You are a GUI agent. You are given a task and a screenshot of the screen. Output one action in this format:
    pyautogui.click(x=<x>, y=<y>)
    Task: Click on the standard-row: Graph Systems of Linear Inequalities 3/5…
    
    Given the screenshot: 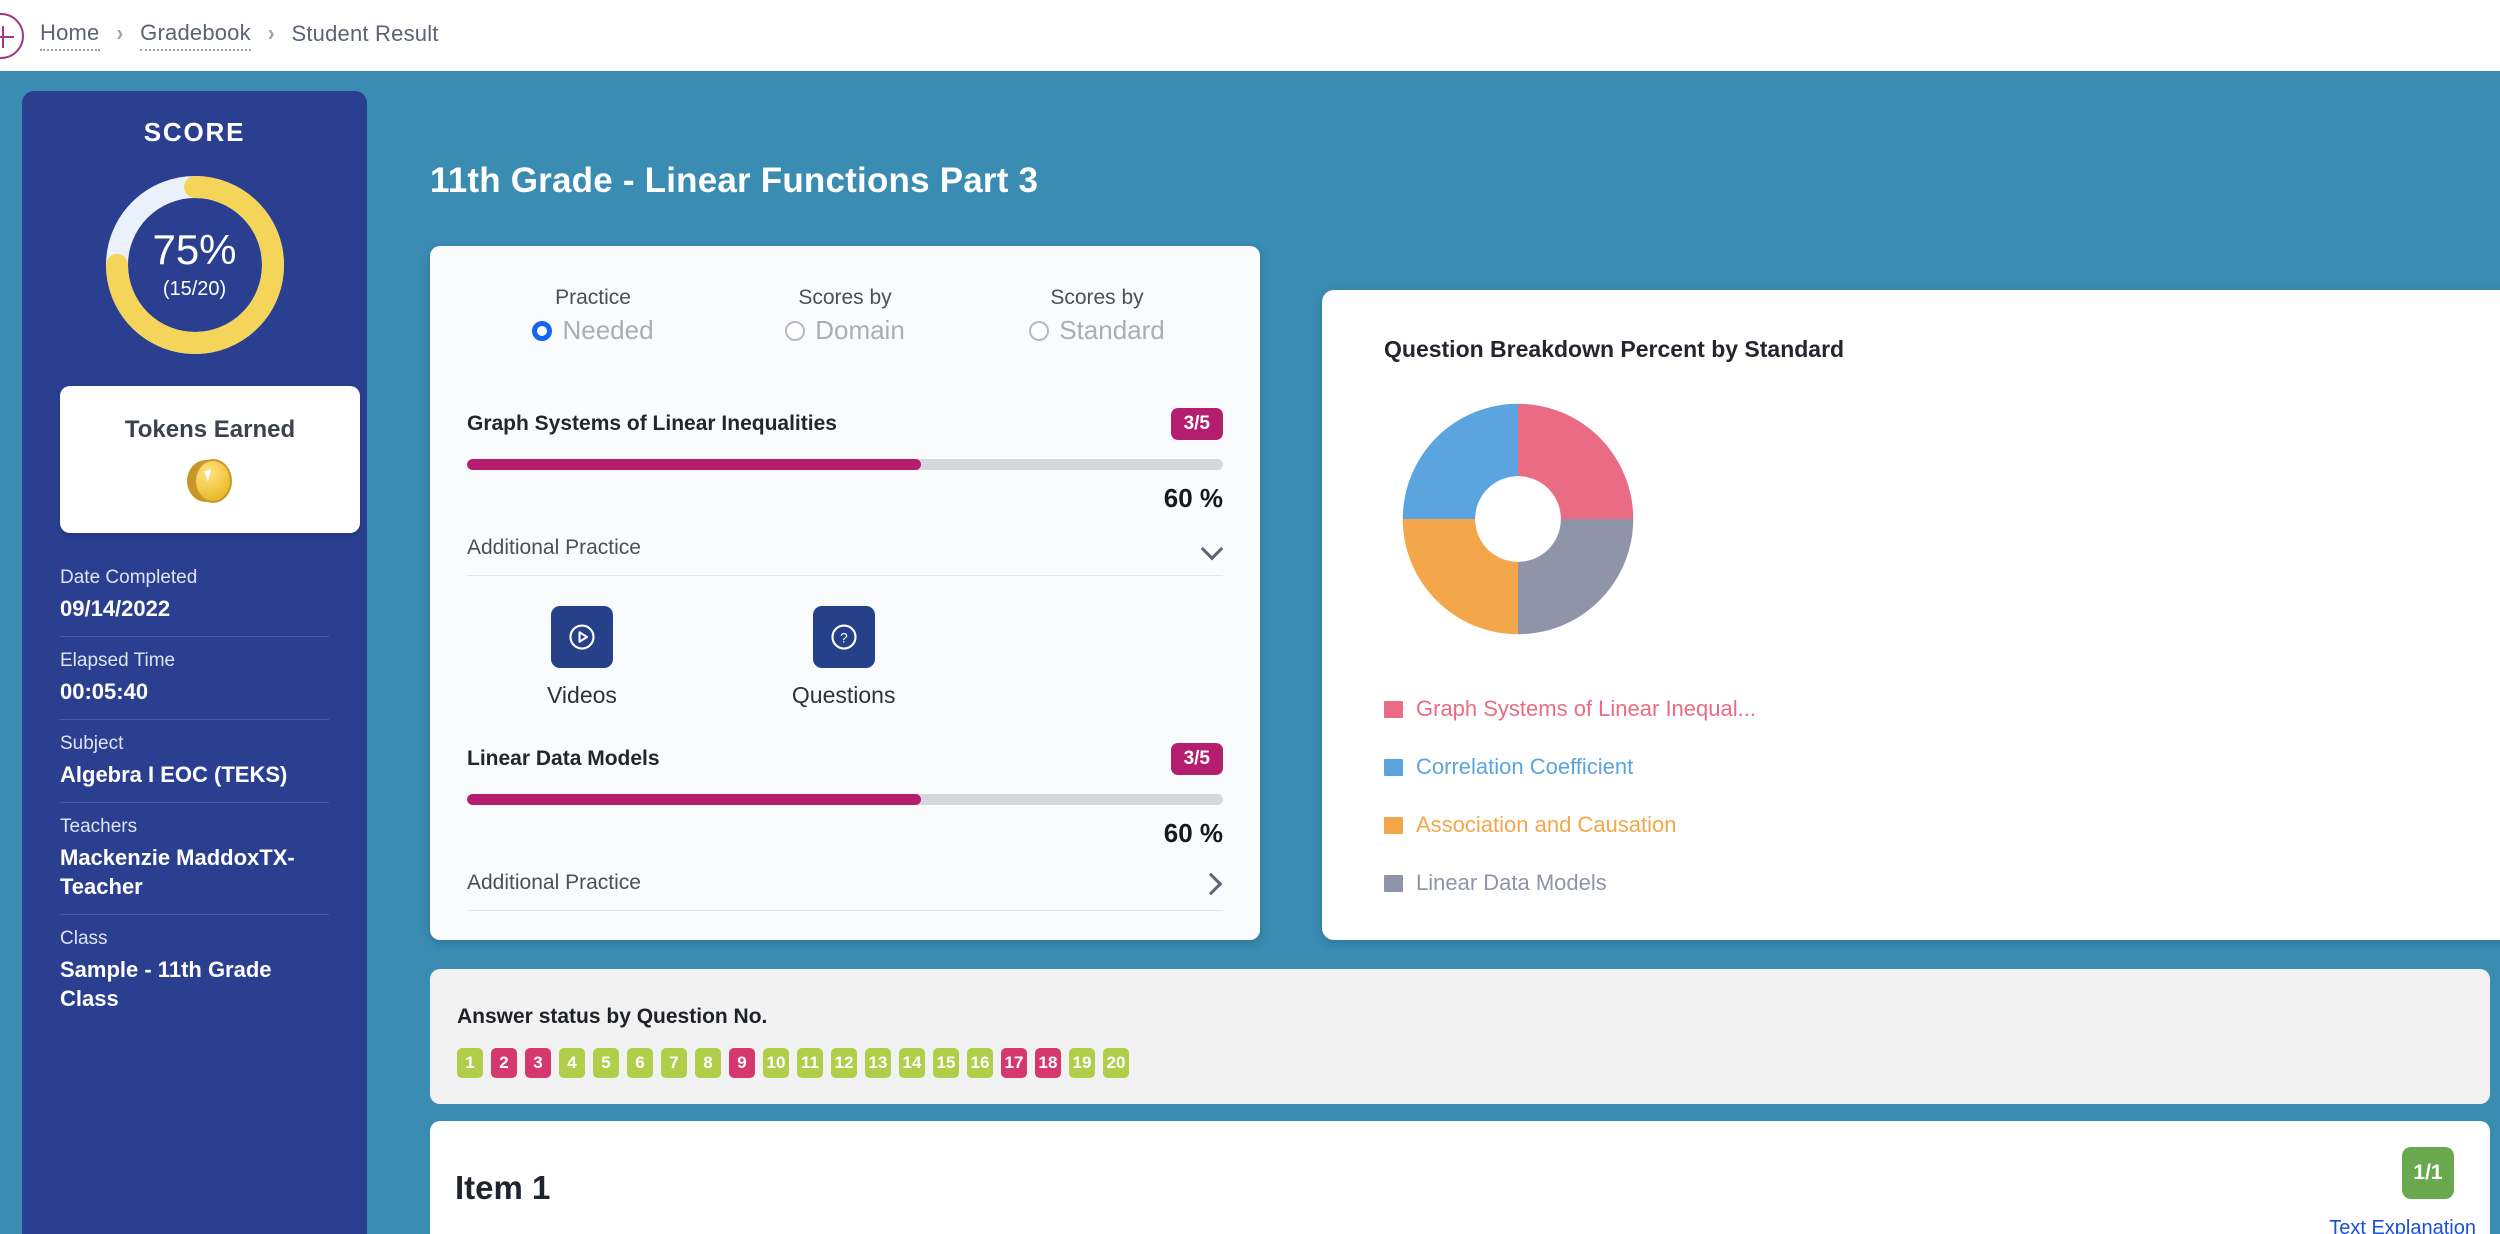 What is the action you would take?
    pyautogui.click(x=845, y=558)
    